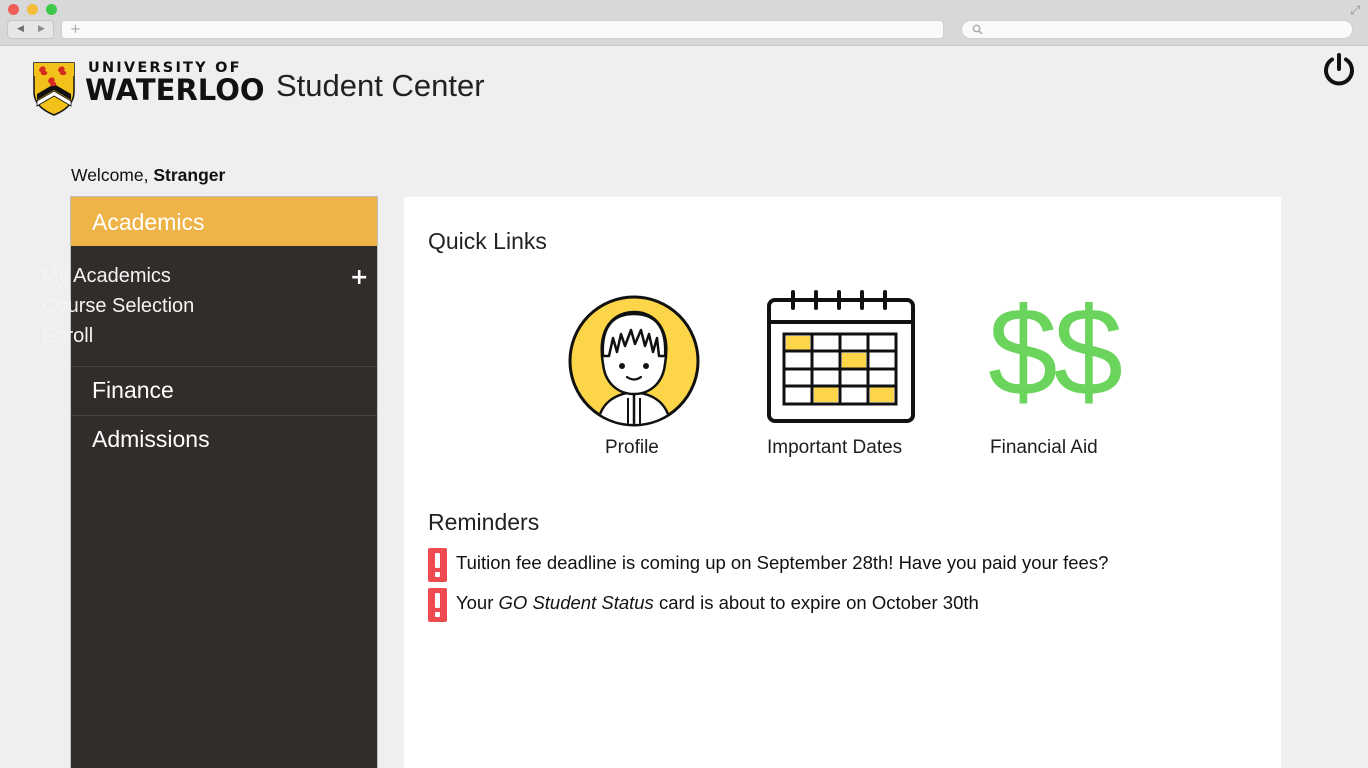 The image size is (1368, 768). Describe the element at coordinates (1157, 29) in the screenshot. I see `browser-search-input` at that location.